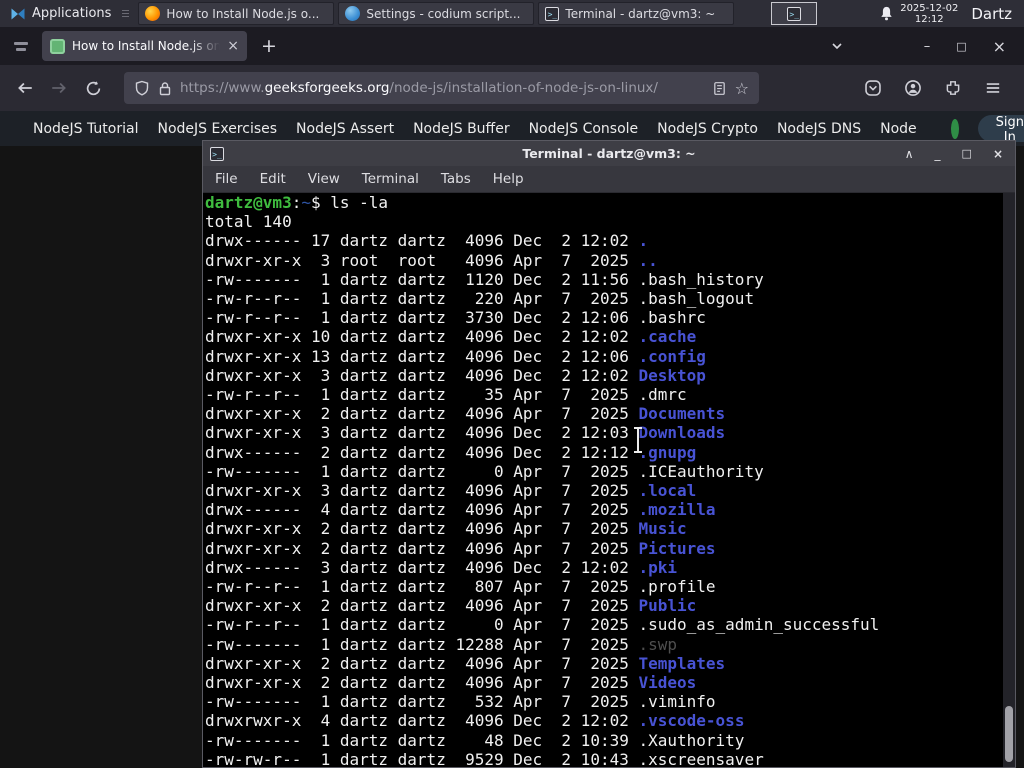  I want to click on forward-icon, so click(59, 88).